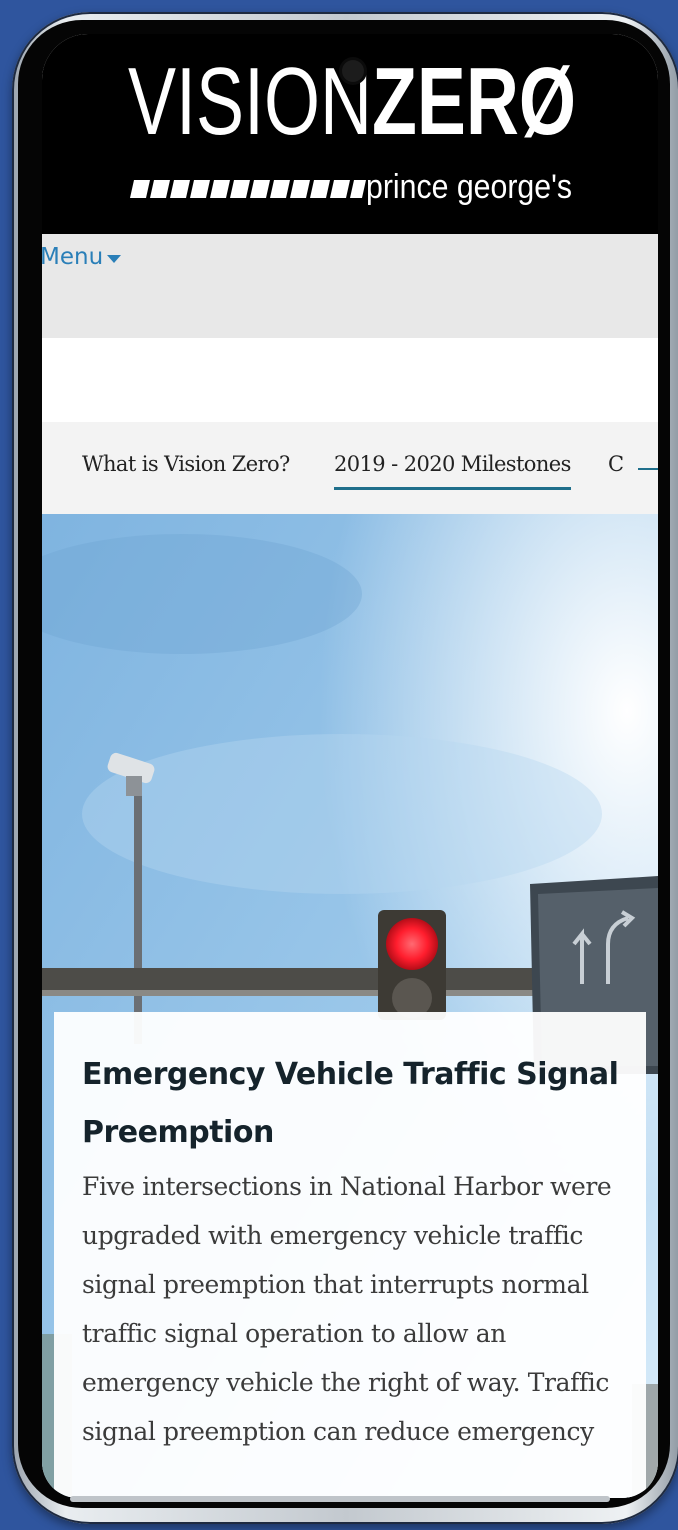  What do you see at coordinates (648, 469) in the screenshot?
I see `tab-underline-next` at bounding box center [648, 469].